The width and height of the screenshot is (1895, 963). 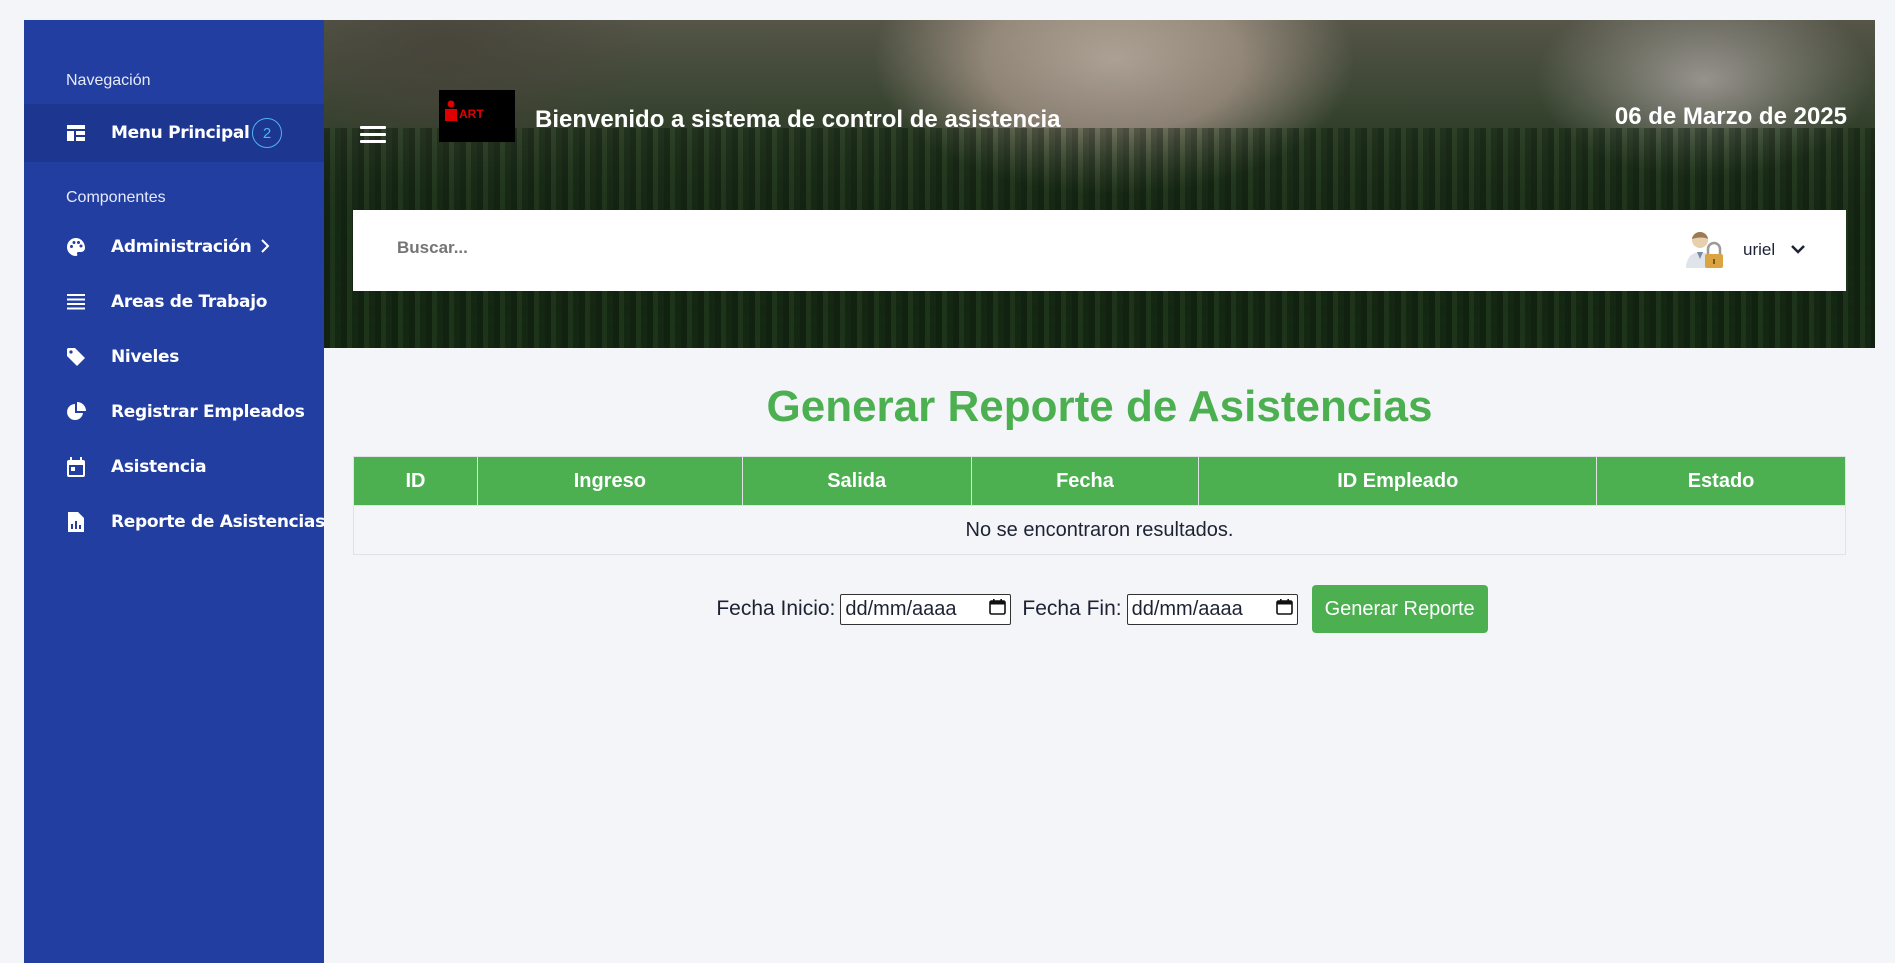 I want to click on fecha-inicio-input: dd/mm/aaaa, so click(x=926, y=609).